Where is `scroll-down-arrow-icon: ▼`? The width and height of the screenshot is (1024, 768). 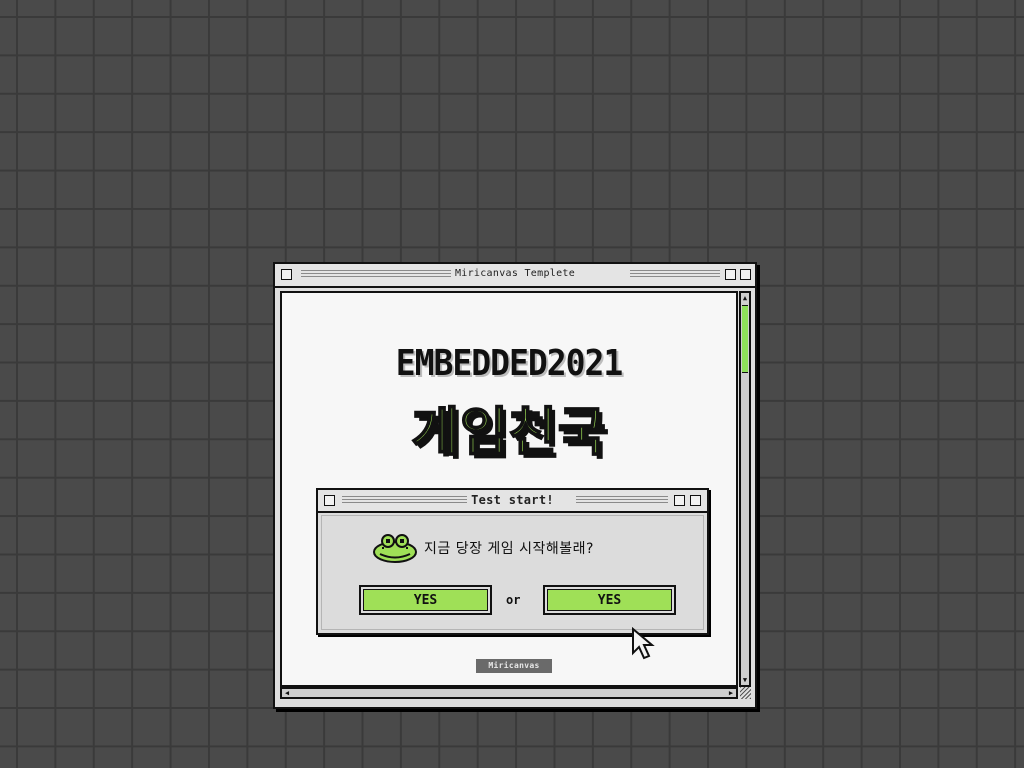 scroll-down-arrow-icon: ▼ is located at coordinates (745, 680).